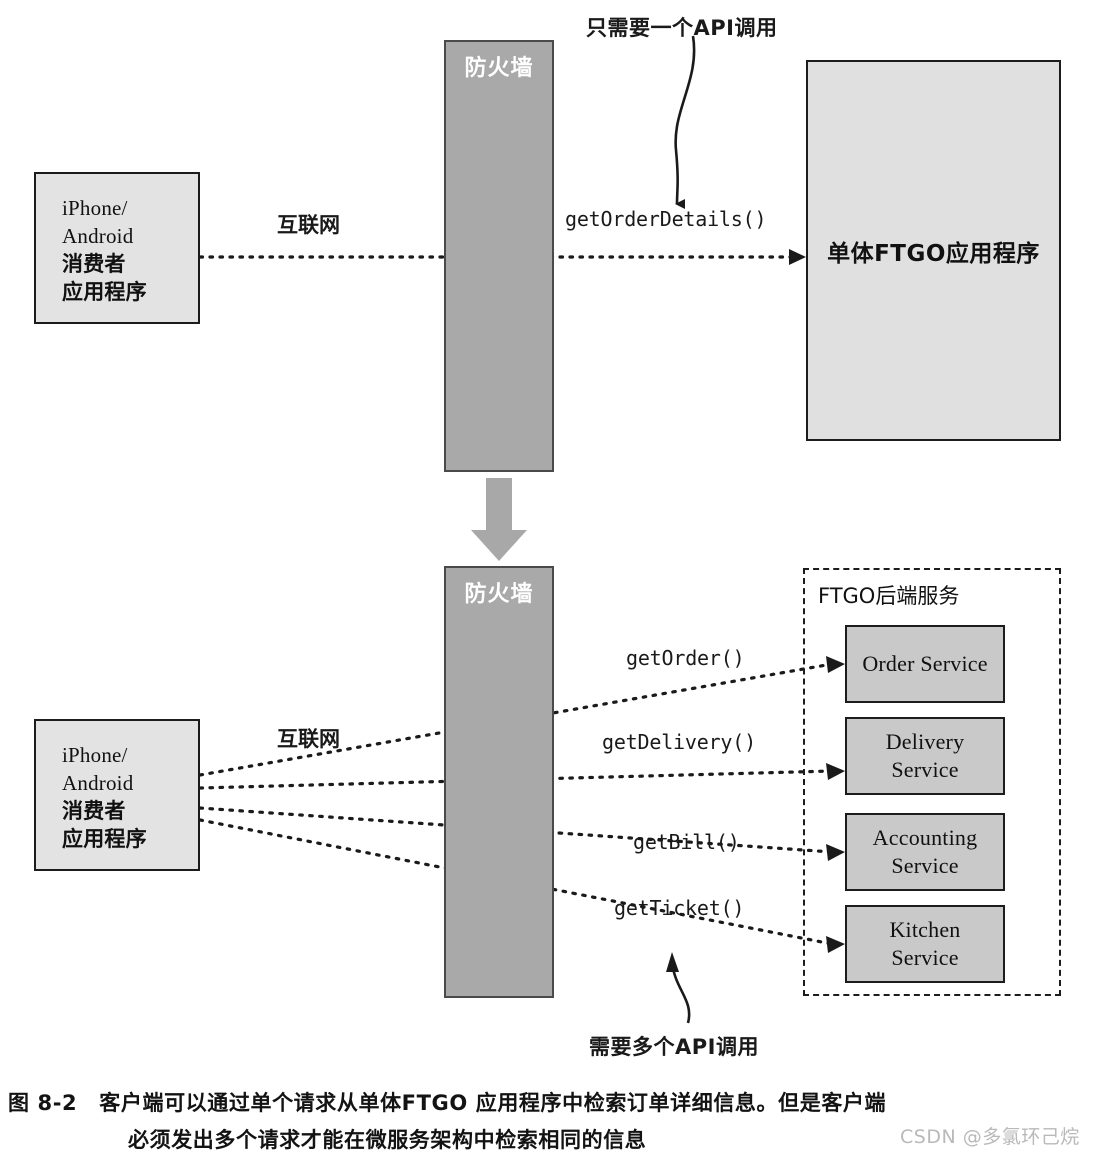 The height and width of the screenshot is (1159, 1097). I want to click on monolith-label: 单体FTGO应用程序, so click(933, 253).